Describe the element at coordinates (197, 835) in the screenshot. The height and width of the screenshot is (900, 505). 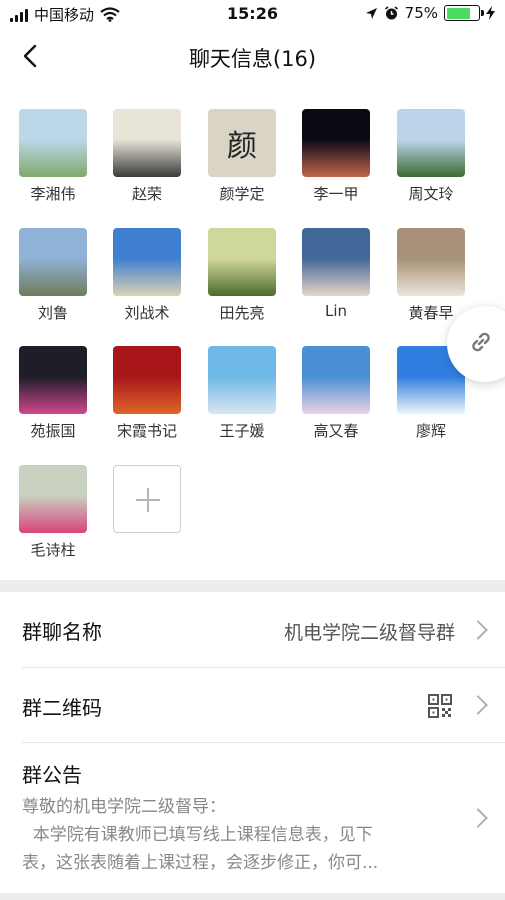
I see `notice-line: 本学院有课教师已填写线上课程信息表，见下` at that location.